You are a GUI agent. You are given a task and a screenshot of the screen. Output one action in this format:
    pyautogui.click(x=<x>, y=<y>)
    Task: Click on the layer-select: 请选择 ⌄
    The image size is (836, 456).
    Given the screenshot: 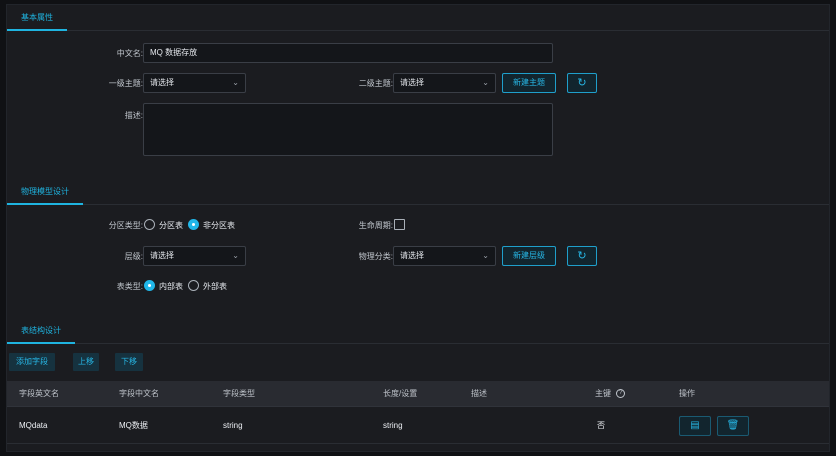 What is the action you would take?
    pyautogui.click(x=194, y=256)
    